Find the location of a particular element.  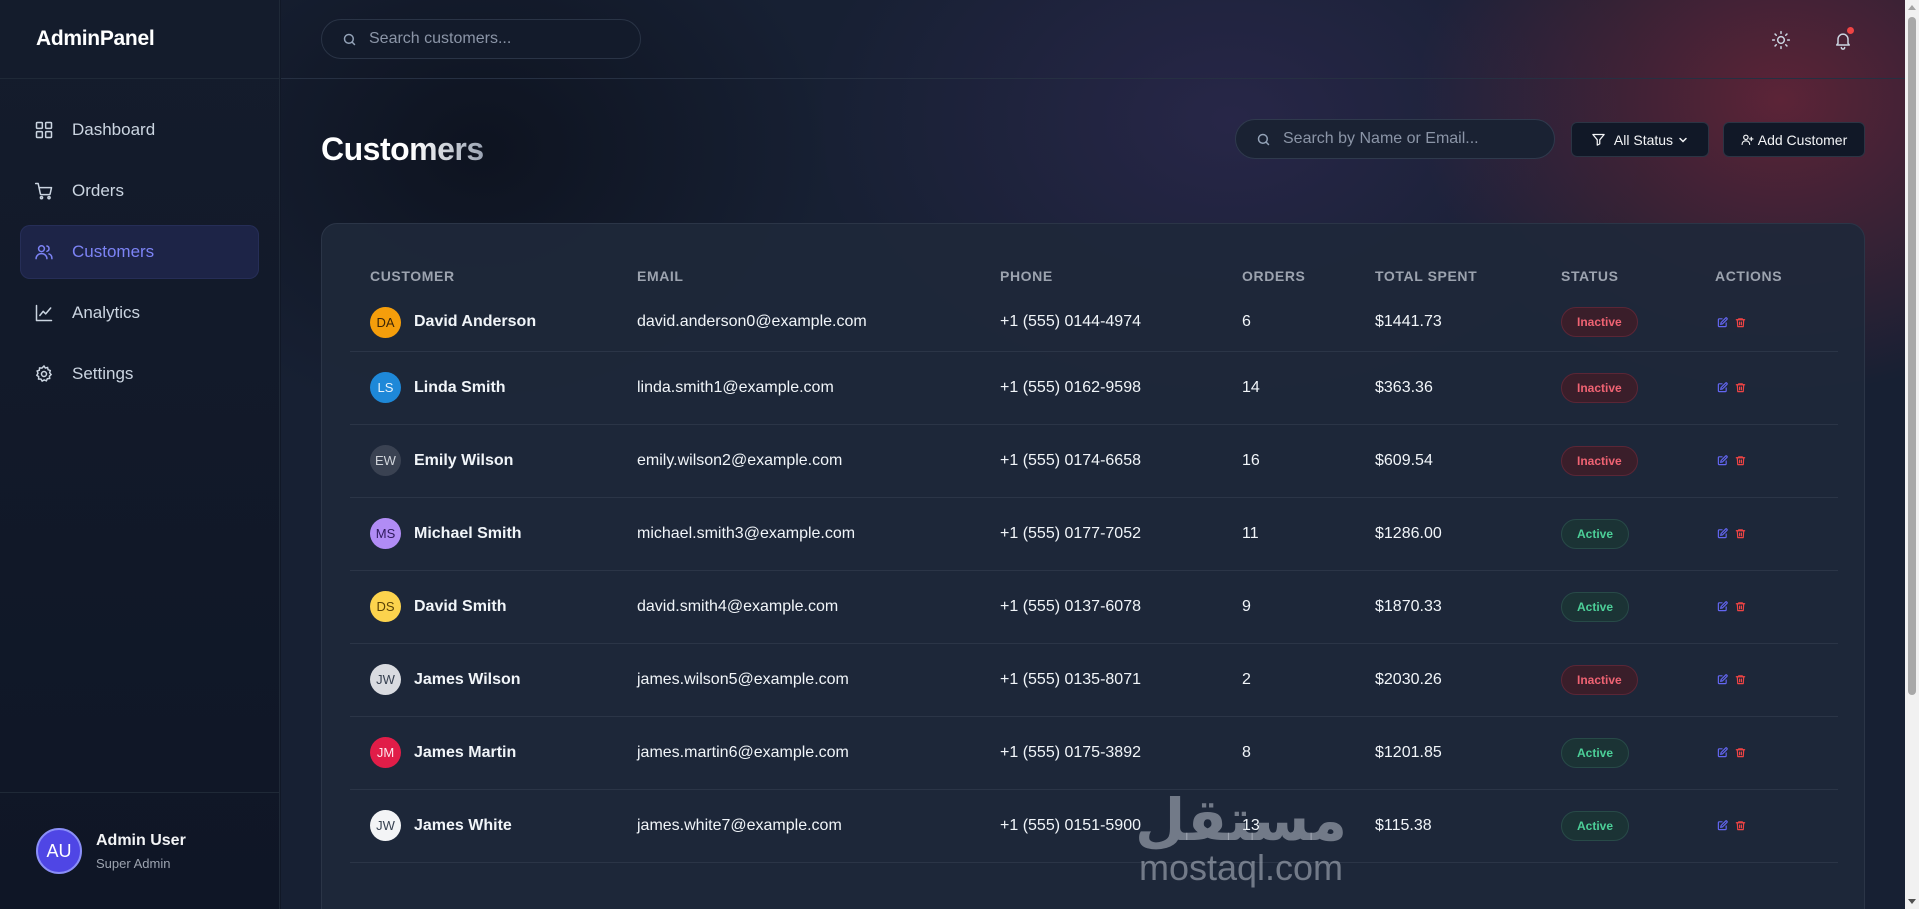

sun-icon is located at coordinates (1781, 40).